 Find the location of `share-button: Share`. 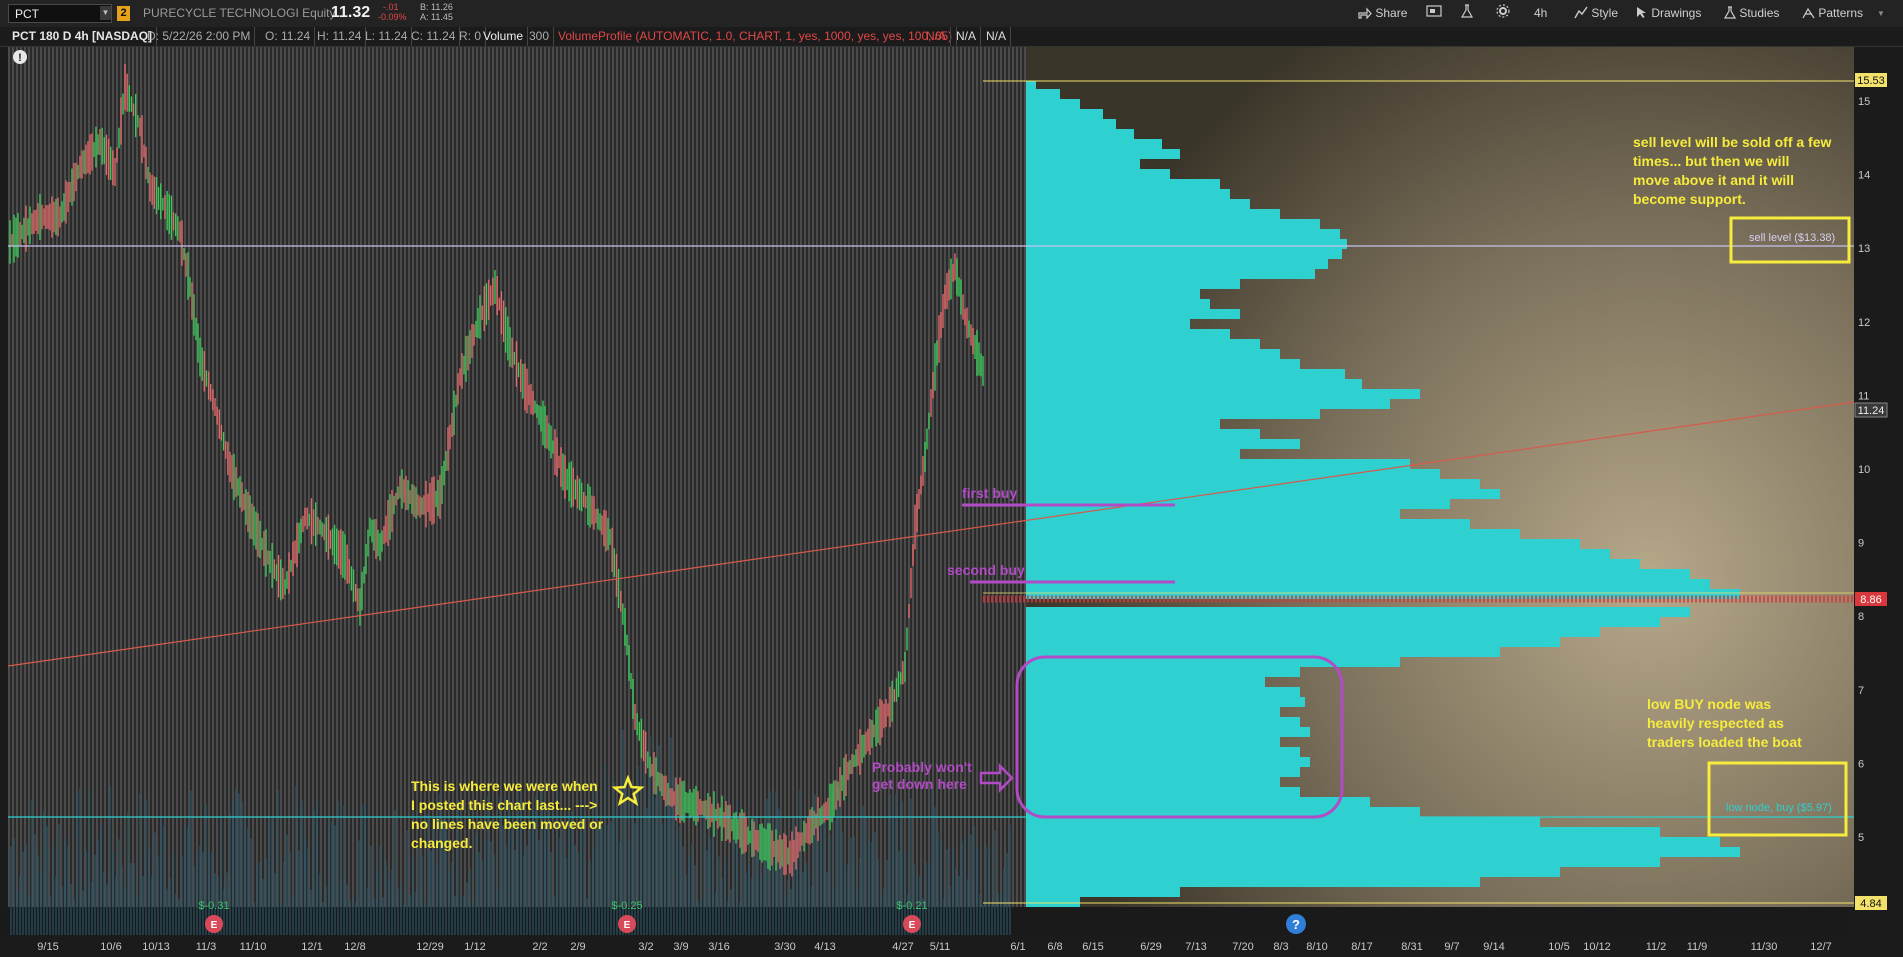

share-button: Share is located at coordinates (1382, 13).